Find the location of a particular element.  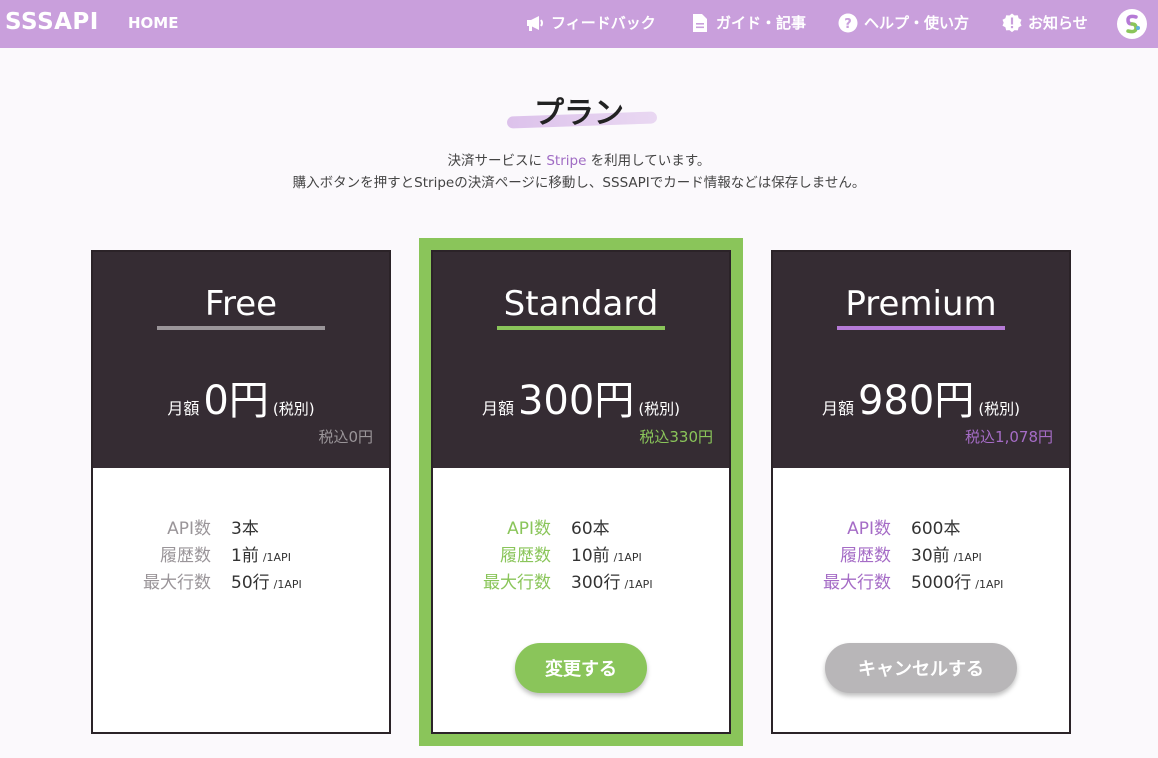

megaphone-icon is located at coordinates (535, 23).